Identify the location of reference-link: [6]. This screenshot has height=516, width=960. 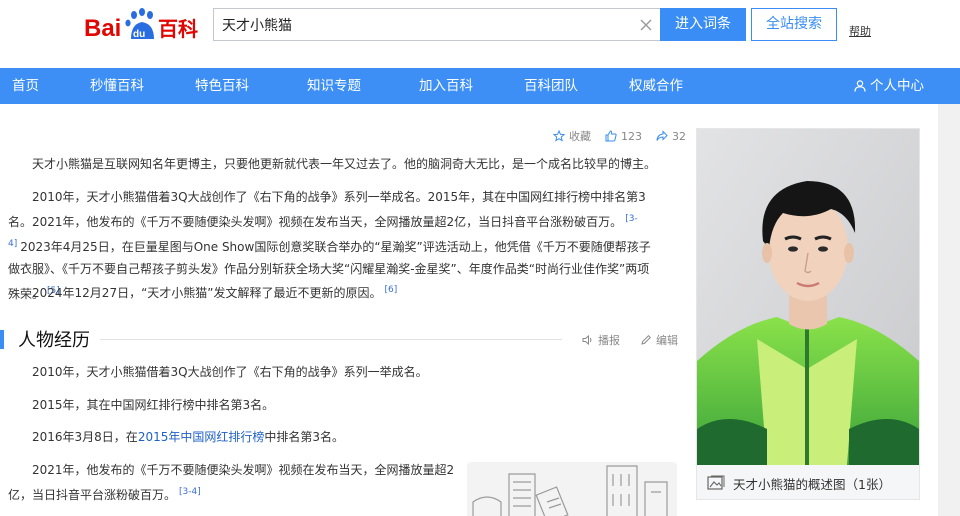
(391, 290).